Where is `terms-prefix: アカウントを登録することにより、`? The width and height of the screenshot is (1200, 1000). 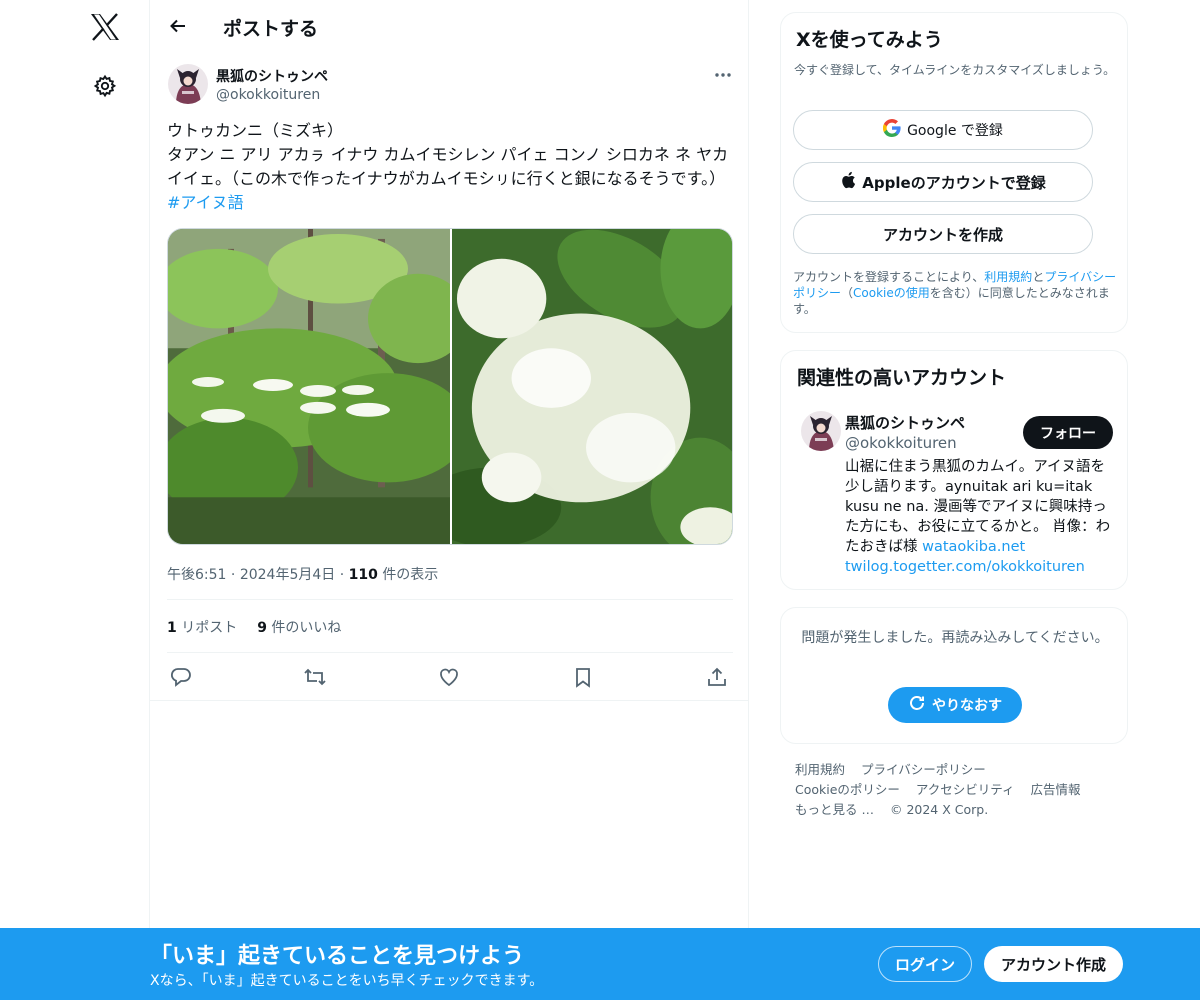
terms-prefix: アカウントを登録することにより、 is located at coordinates (889, 277).